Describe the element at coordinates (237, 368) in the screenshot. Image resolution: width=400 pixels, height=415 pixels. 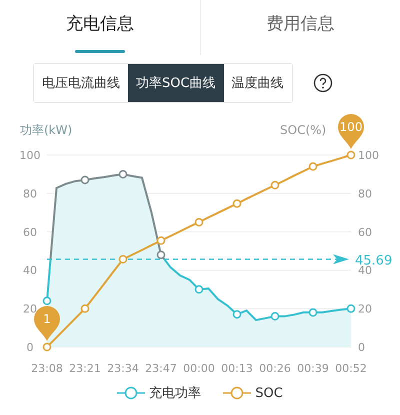
I see `tick-label: 00:13` at that location.